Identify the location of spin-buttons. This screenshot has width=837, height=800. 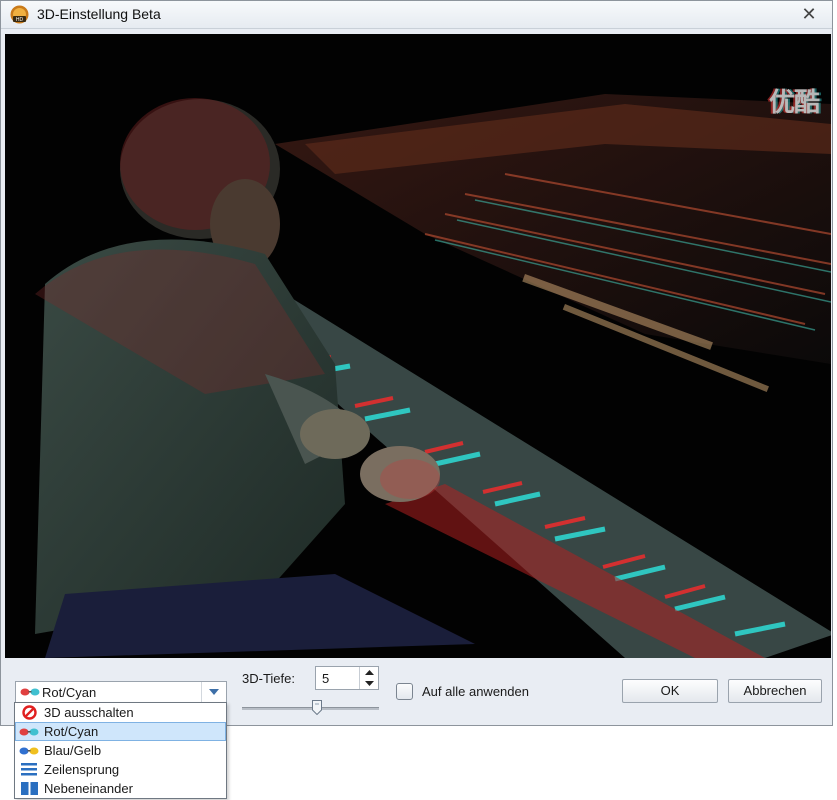
(368, 678).